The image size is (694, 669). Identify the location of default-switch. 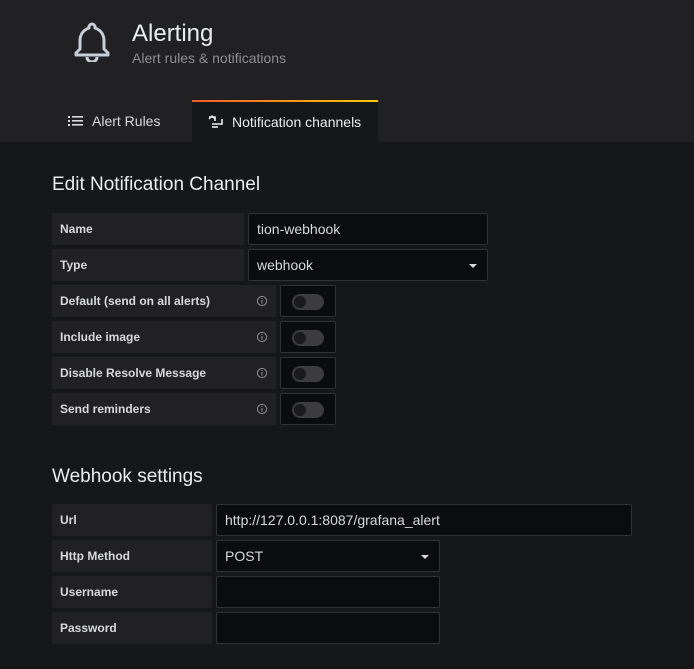
(308, 301).